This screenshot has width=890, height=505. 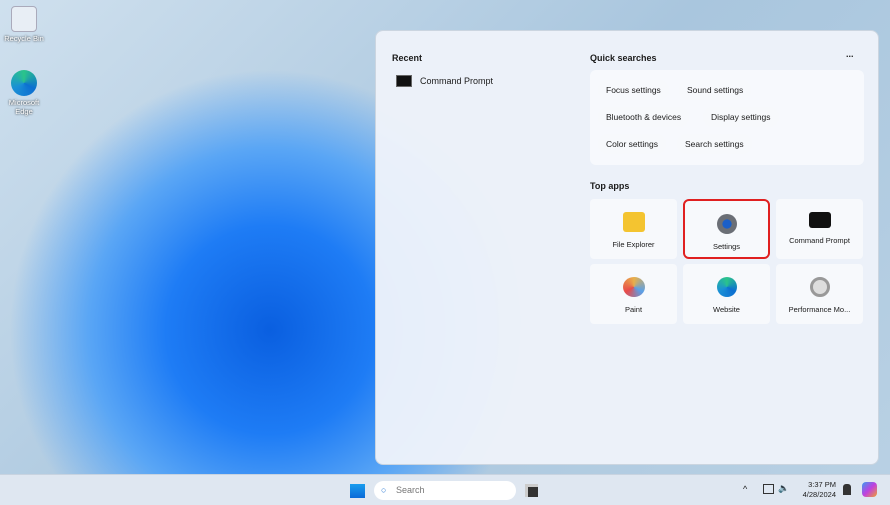 I want to click on quick-search-color: Color settings, so click(x=632, y=144).